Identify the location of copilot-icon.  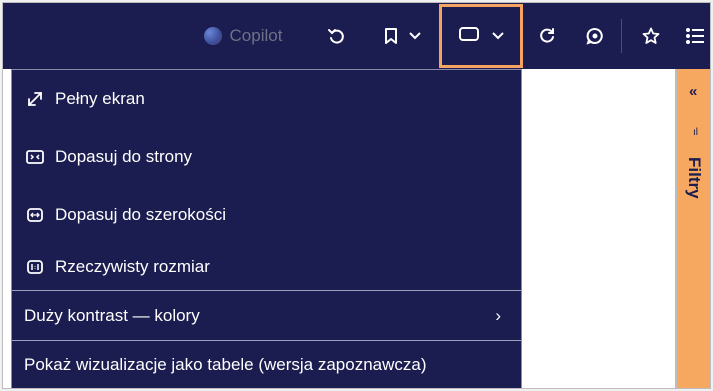
(212, 36).